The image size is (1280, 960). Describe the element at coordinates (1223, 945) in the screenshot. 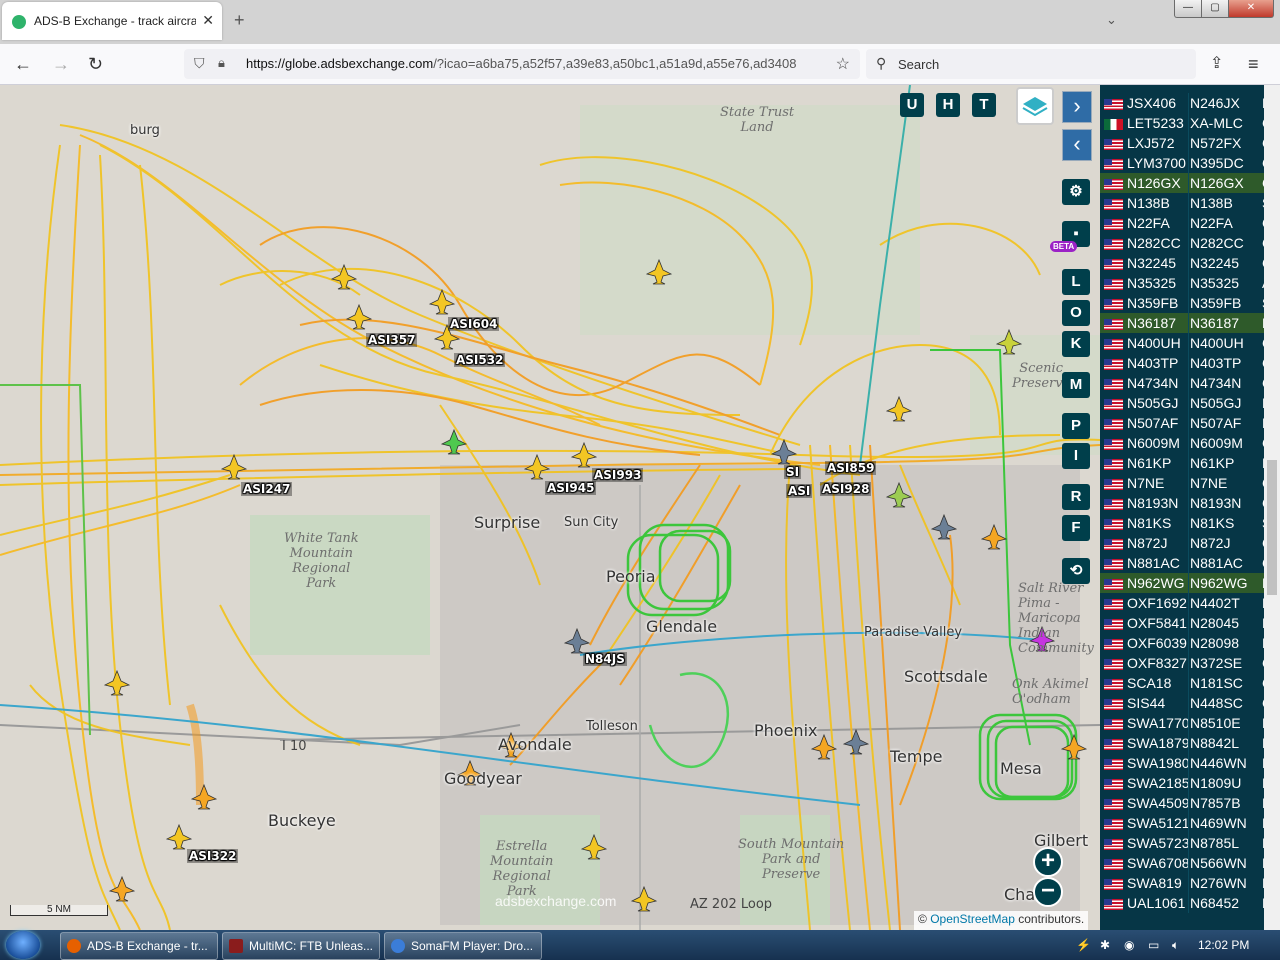

I see `clock: 12:02 PM` at that location.